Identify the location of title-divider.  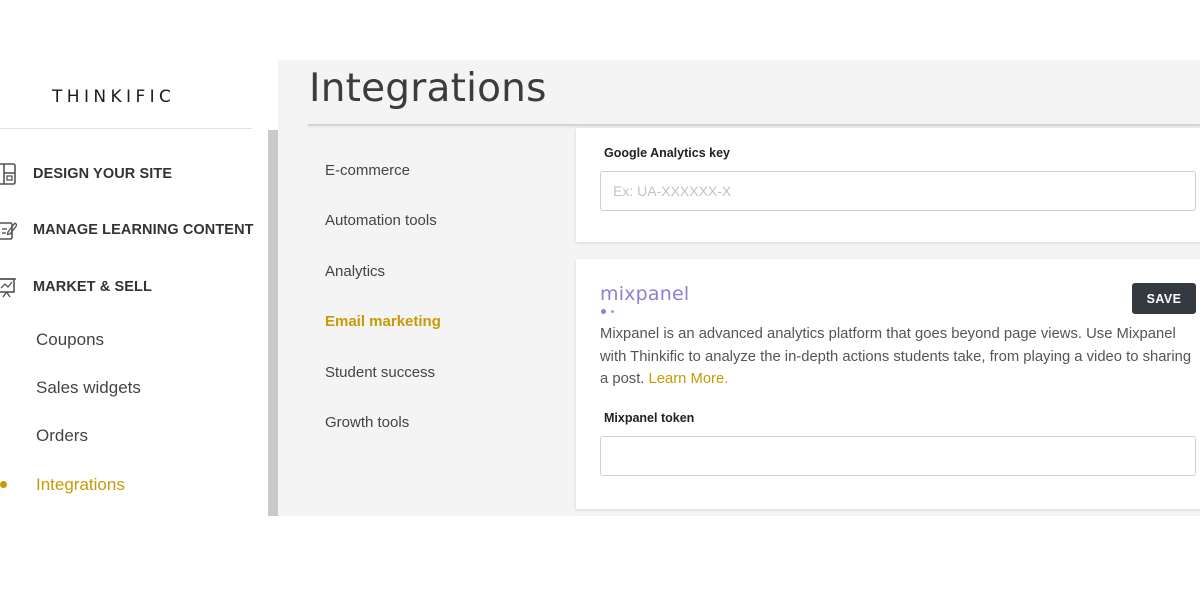
(754, 125).